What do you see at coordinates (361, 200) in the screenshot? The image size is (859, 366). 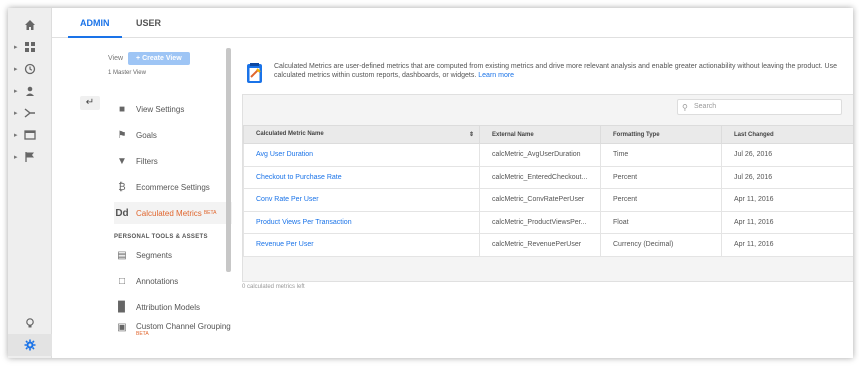 I see `metric-name-link: Conv Rate Per User` at bounding box center [361, 200].